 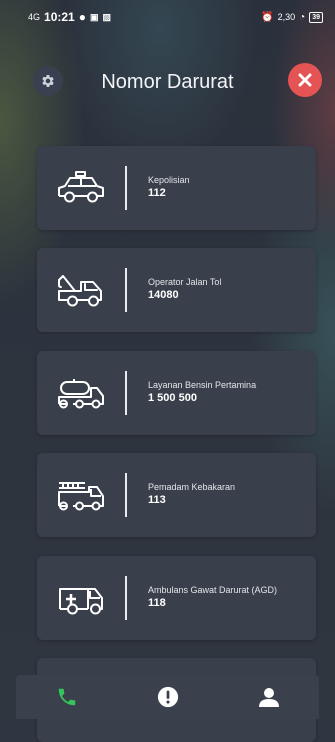 I want to click on contact-number: 113, so click(x=157, y=500).